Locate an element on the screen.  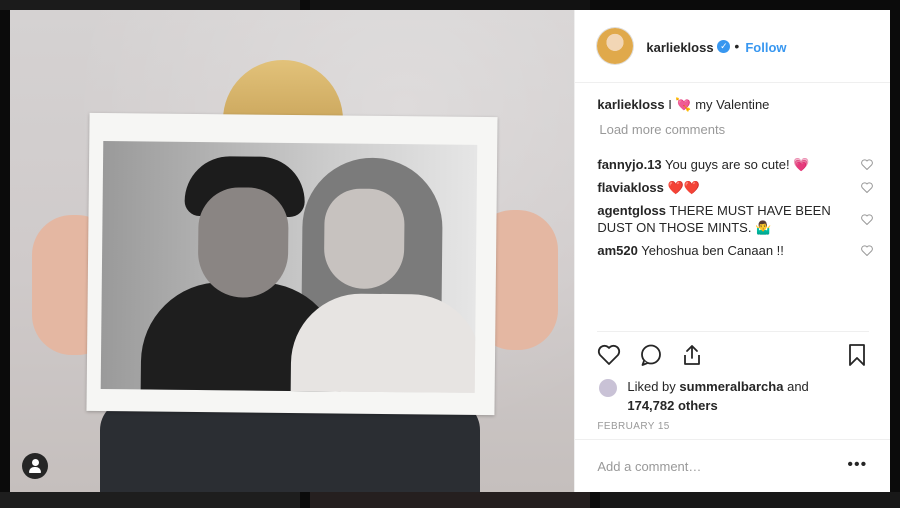
heart-icon is located at coordinates (609, 355).